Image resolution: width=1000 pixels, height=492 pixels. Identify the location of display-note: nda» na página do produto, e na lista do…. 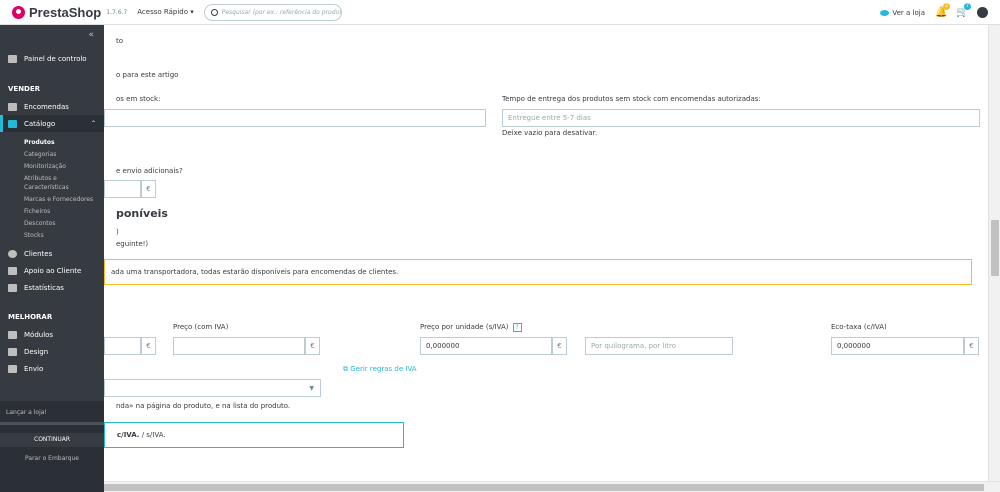
(203, 406).